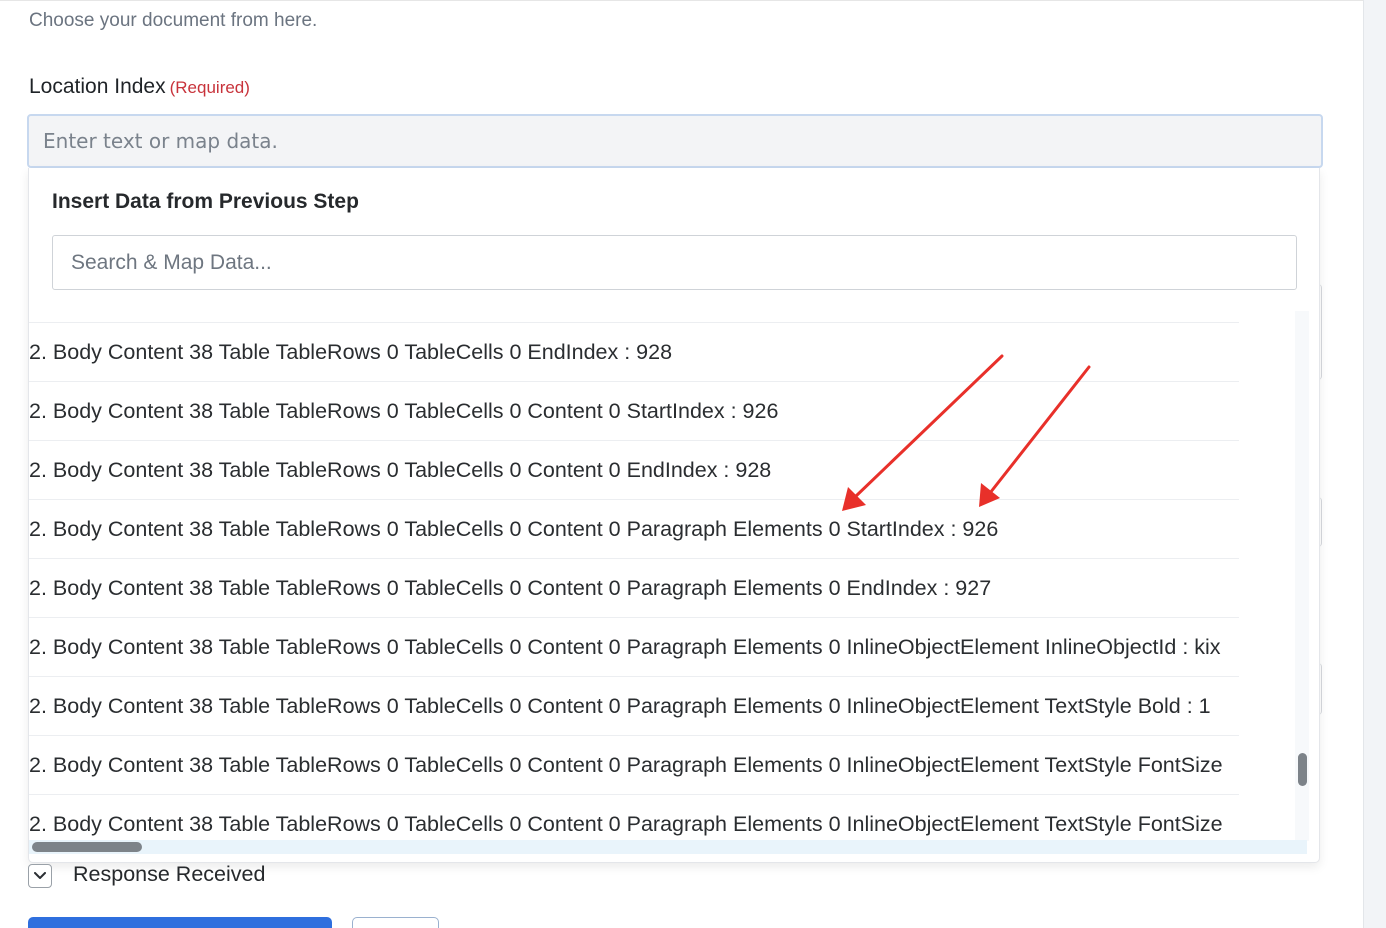  What do you see at coordinates (87, 847) in the screenshot?
I see `horizontal-scrollbar-thumb` at bounding box center [87, 847].